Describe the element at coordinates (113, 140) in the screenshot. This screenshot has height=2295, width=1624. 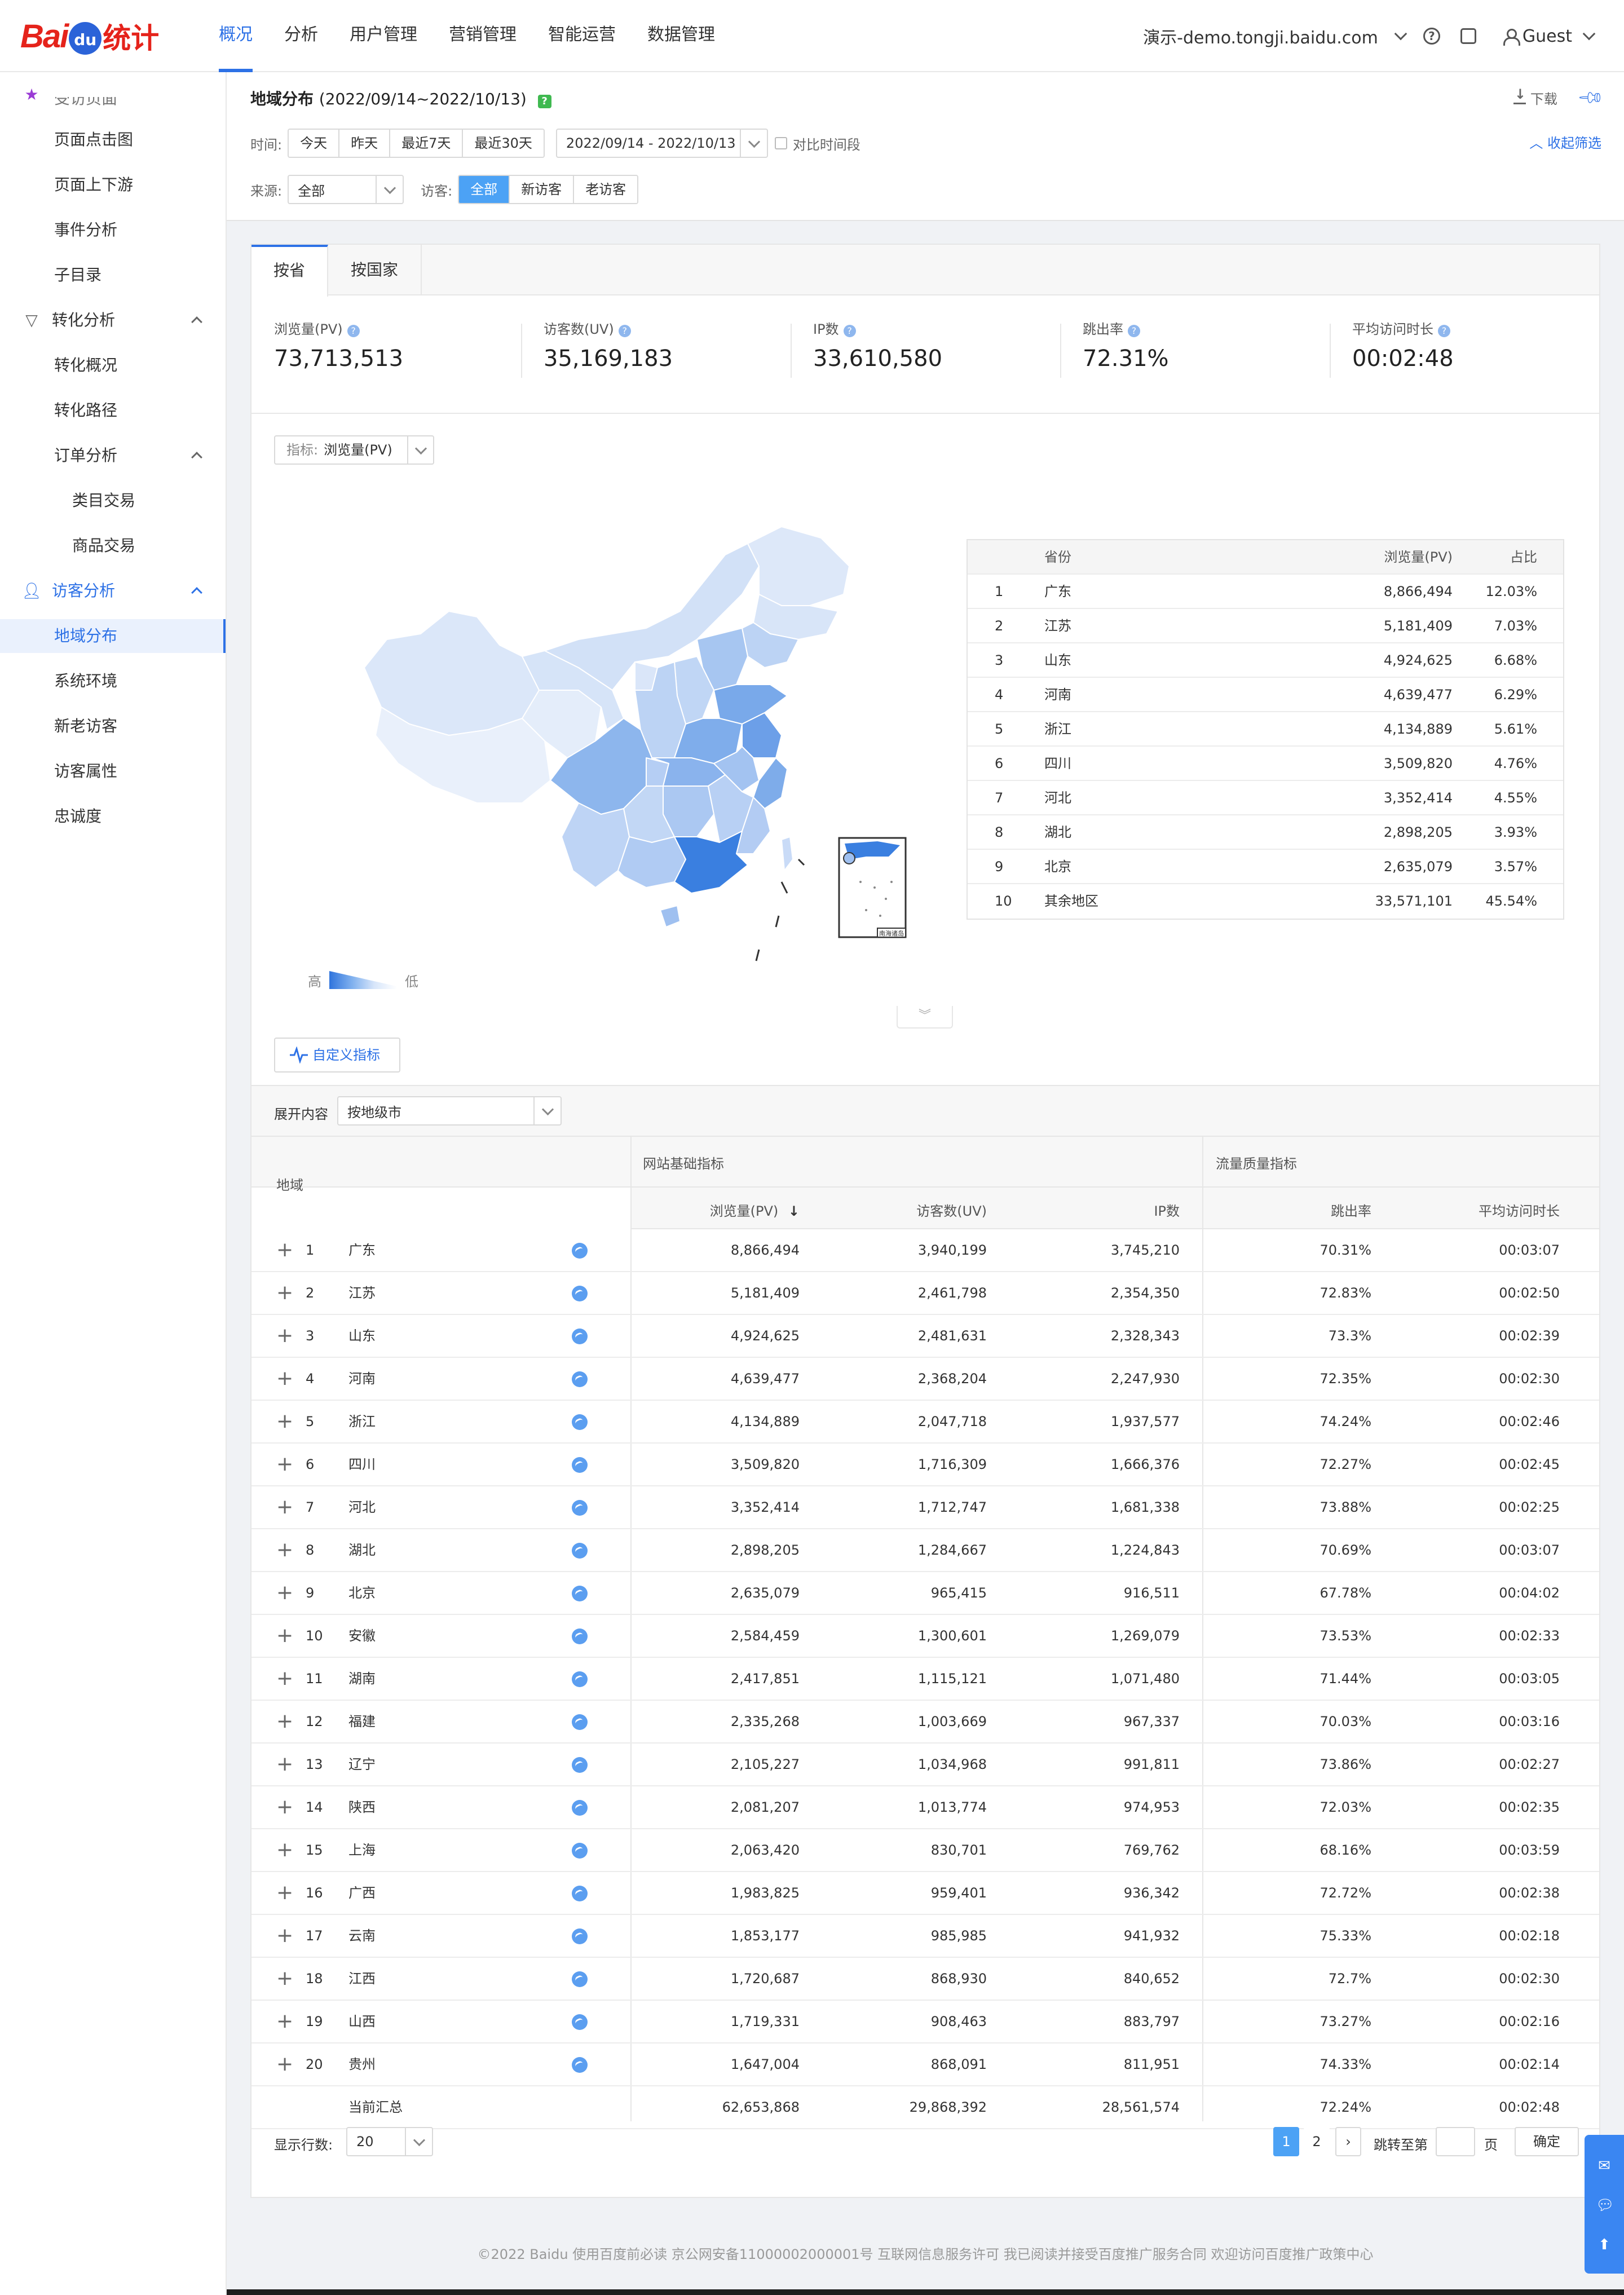
I see `sidebar-item-click-map: 页面点击图` at that location.